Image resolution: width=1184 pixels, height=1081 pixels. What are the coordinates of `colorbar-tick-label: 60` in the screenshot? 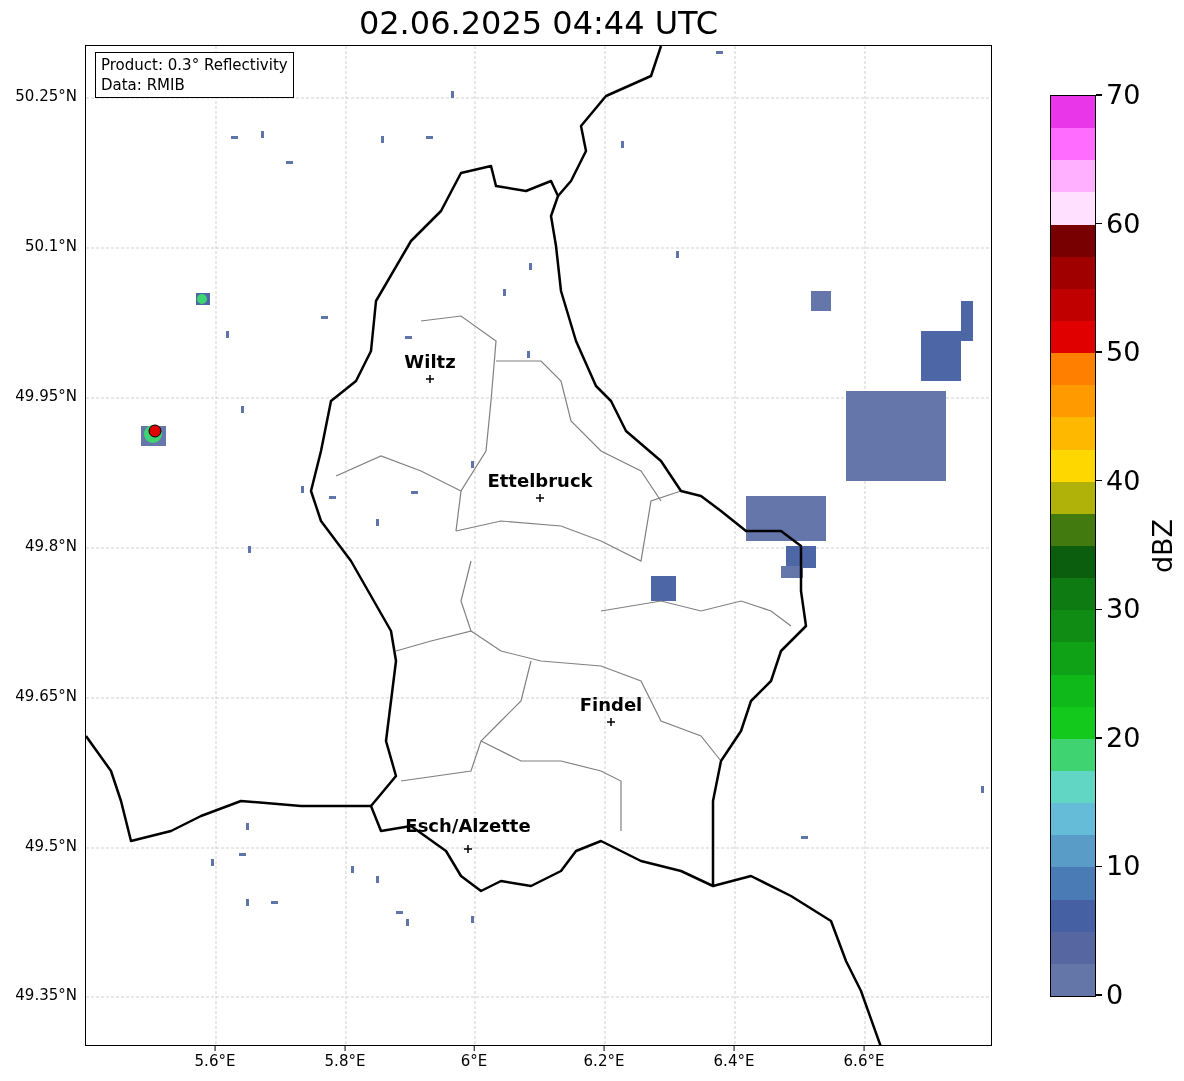 It's located at (1123, 223).